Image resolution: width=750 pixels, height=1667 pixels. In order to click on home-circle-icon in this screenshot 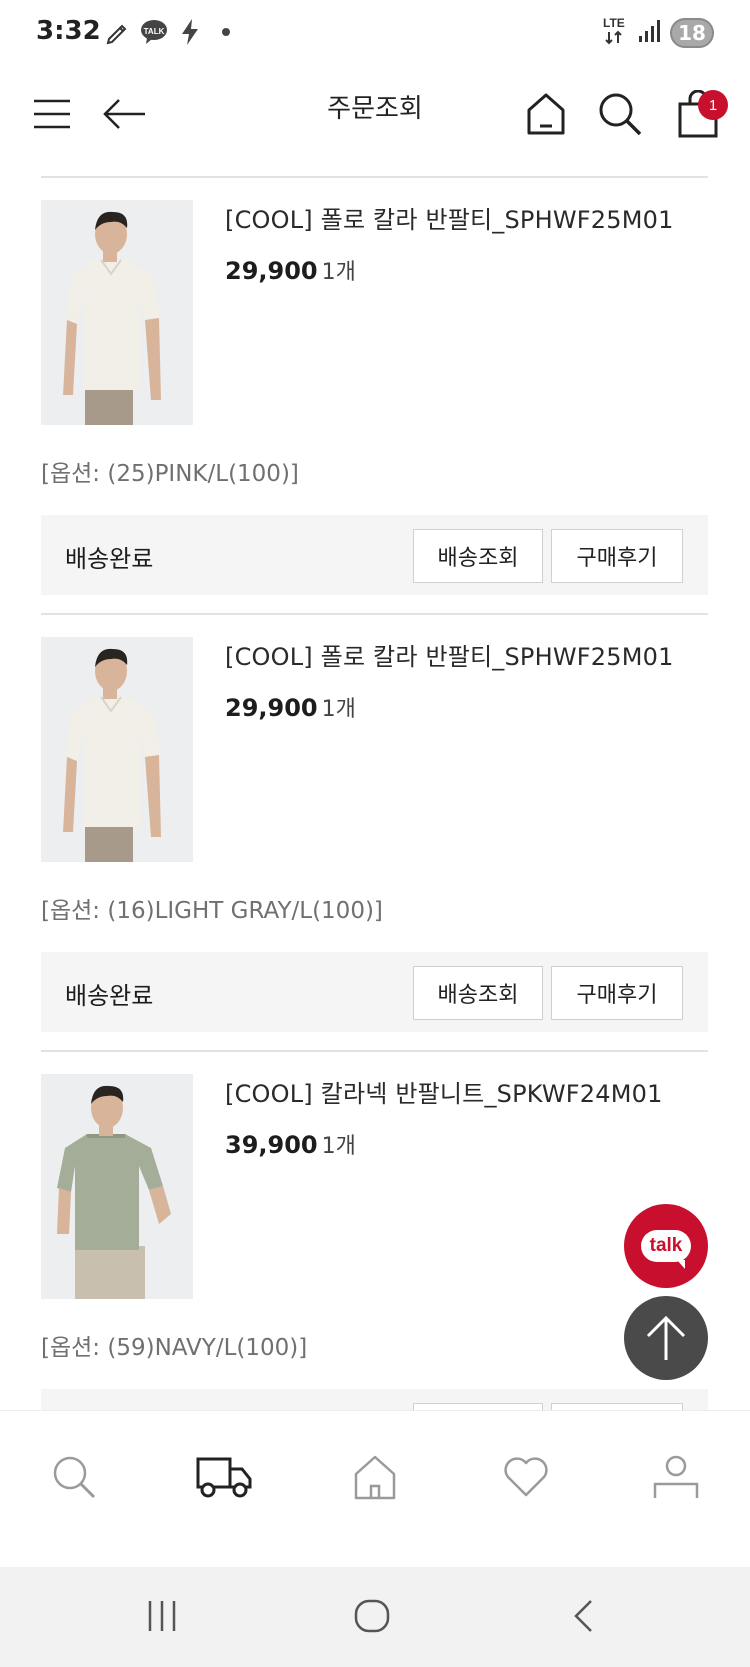, I will do `click(372, 1616)`.